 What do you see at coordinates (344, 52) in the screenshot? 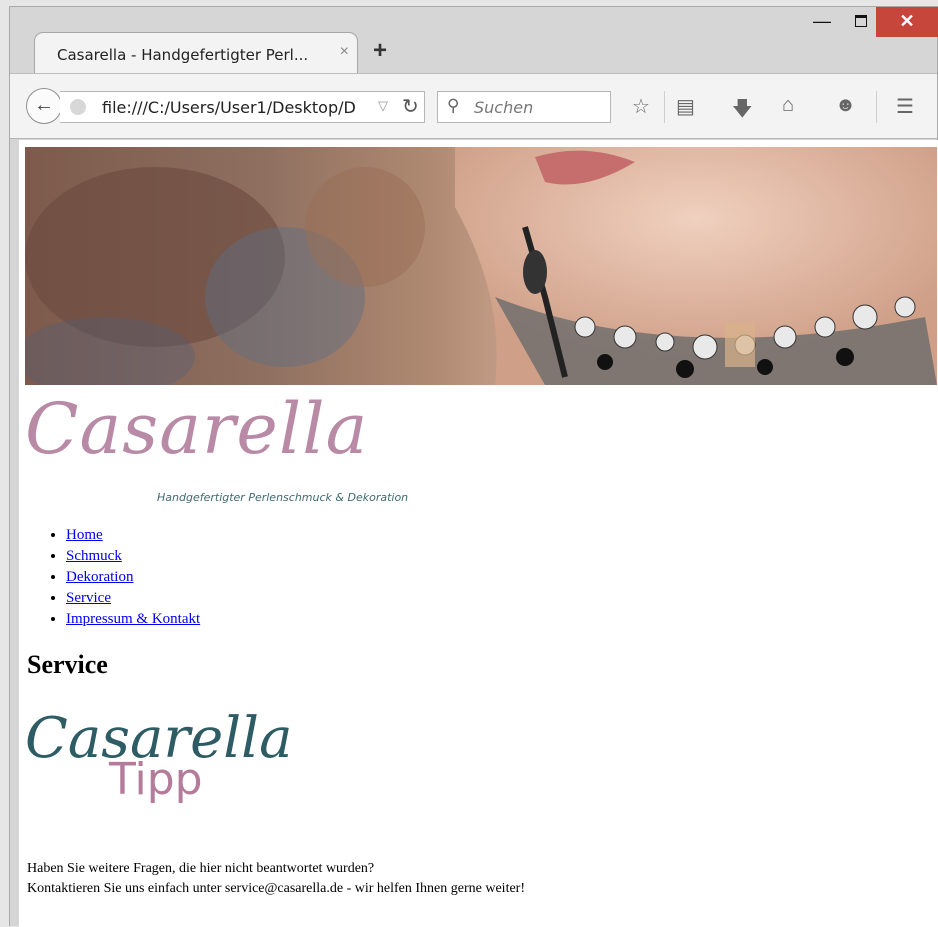
I see `tab-close-icon: ×` at bounding box center [344, 52].